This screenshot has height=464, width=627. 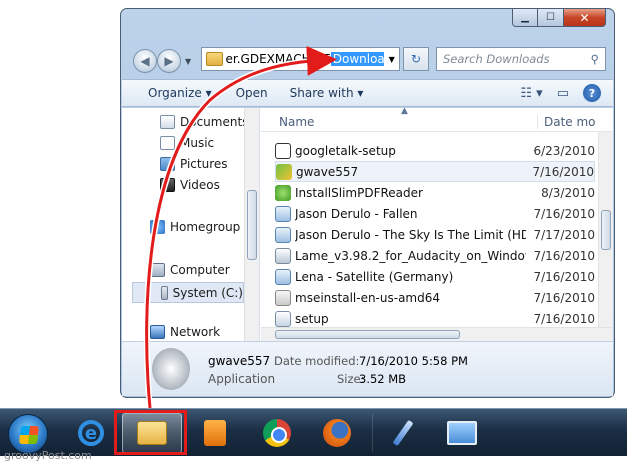 I want to click on preview-pane-icon: ▭, so click(x=563, y=93).